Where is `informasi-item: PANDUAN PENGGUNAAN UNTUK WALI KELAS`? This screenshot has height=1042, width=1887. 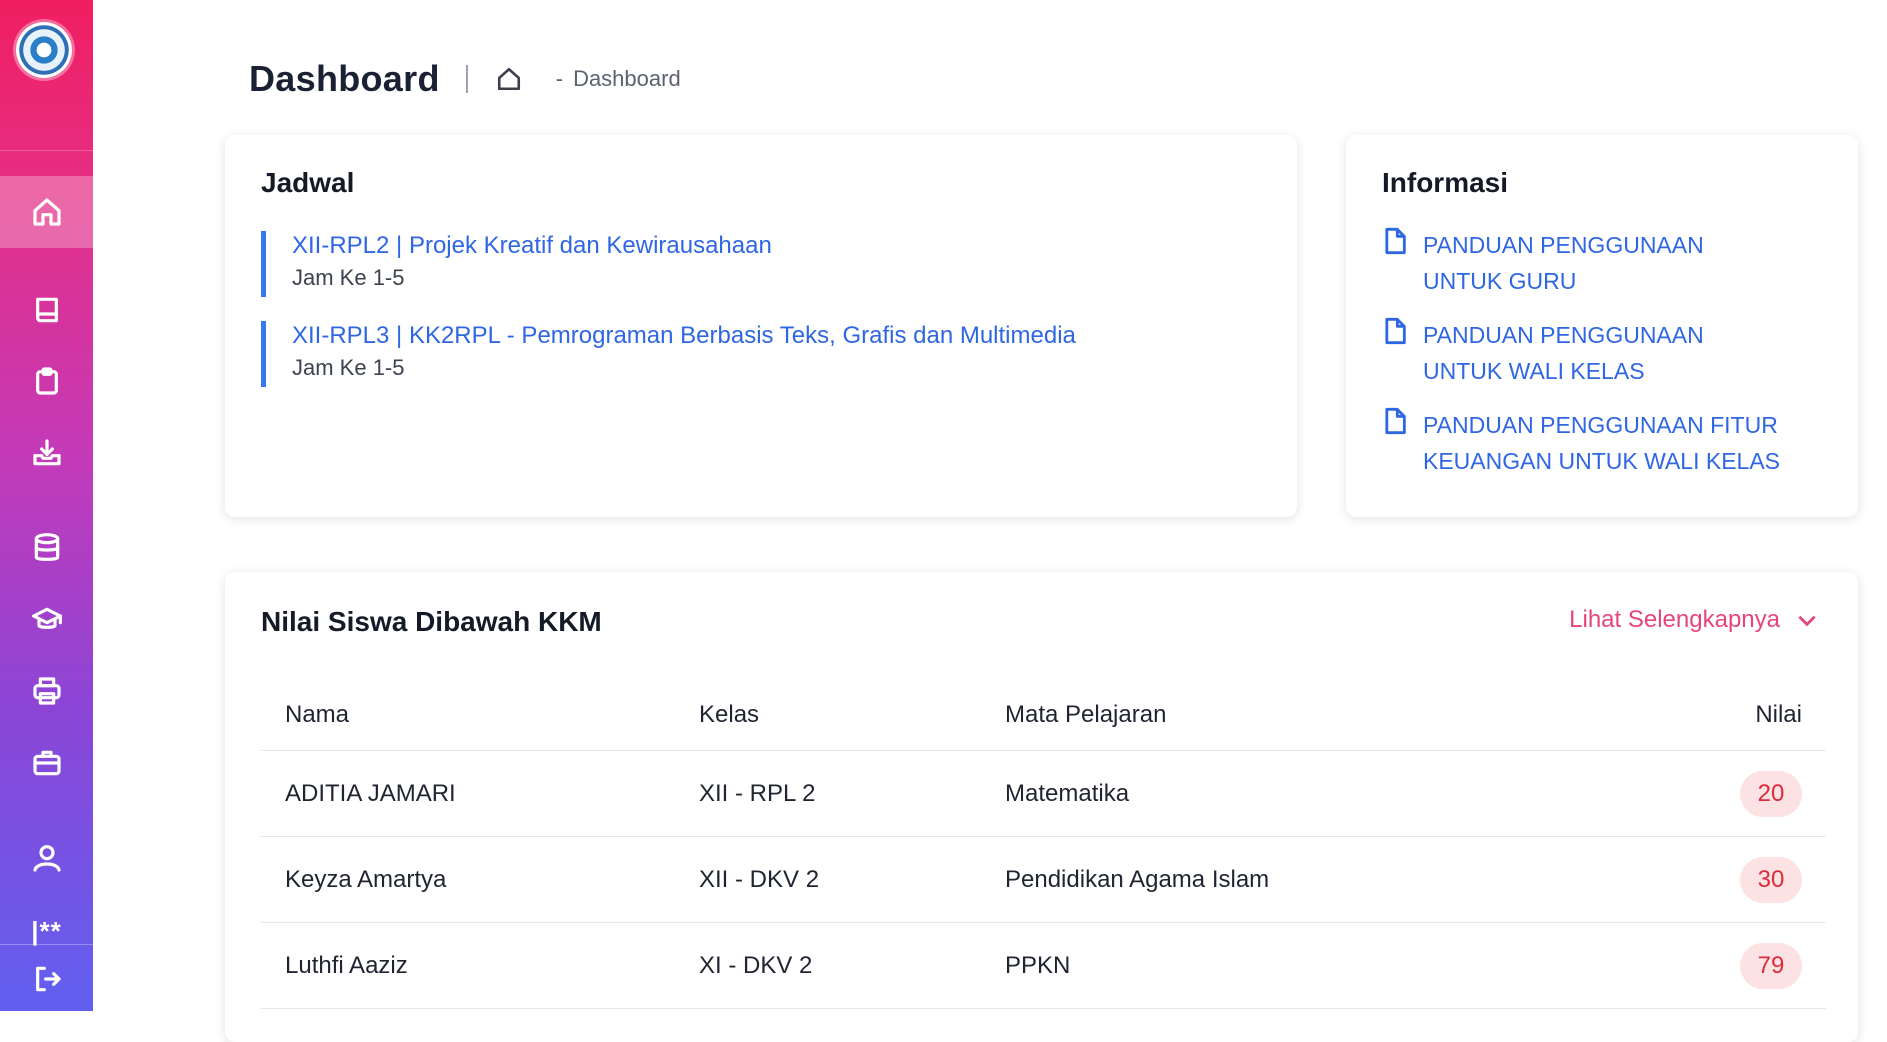
informasi-item: PANDUAN PENGGUNAAN UNTUK WALI KELAS is located at coordinates (1582, 353).